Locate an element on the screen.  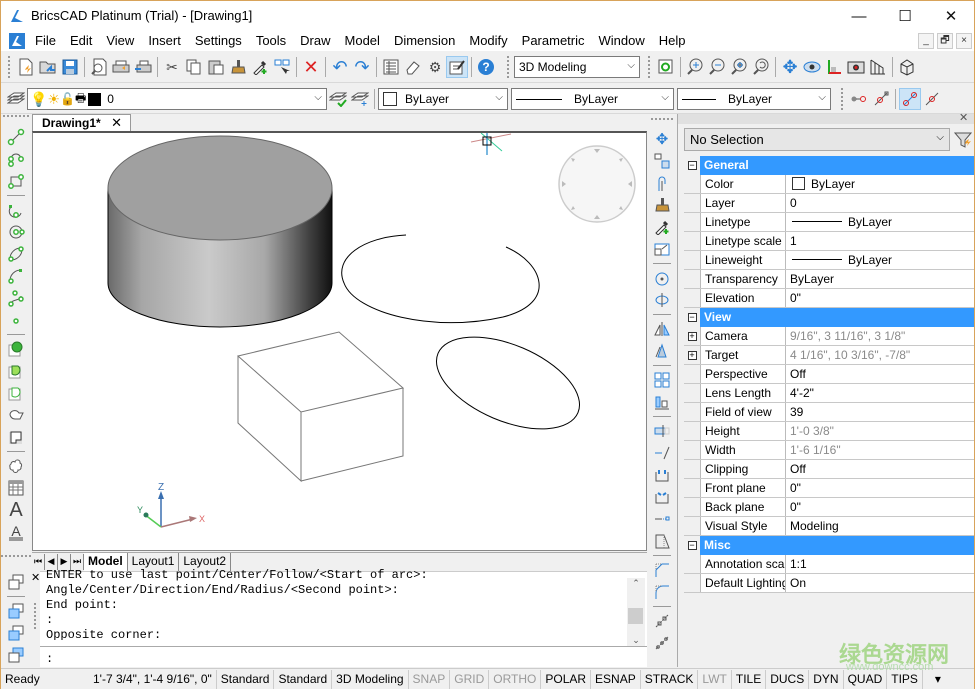
property-value: On is located at coordinates (880, 583).